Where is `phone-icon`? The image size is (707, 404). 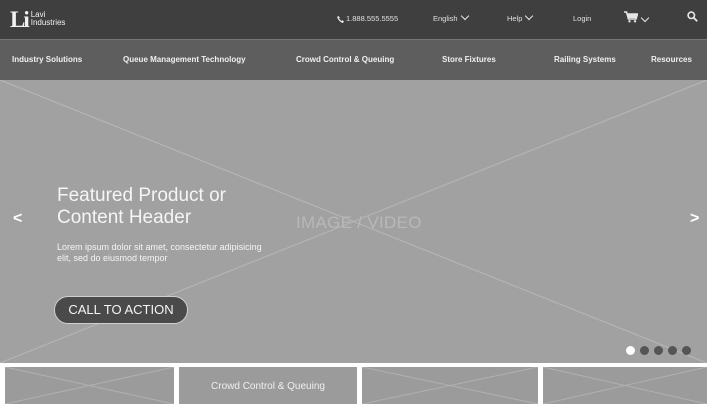
phone-icon is located at coordinates (340, 19).